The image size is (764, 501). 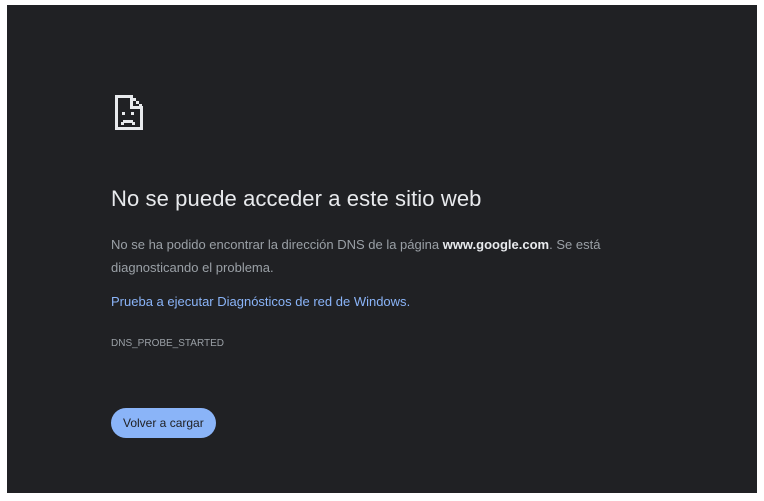 I want to click on suggestion-prefix: Prueba a, so click(x=139, y=301).